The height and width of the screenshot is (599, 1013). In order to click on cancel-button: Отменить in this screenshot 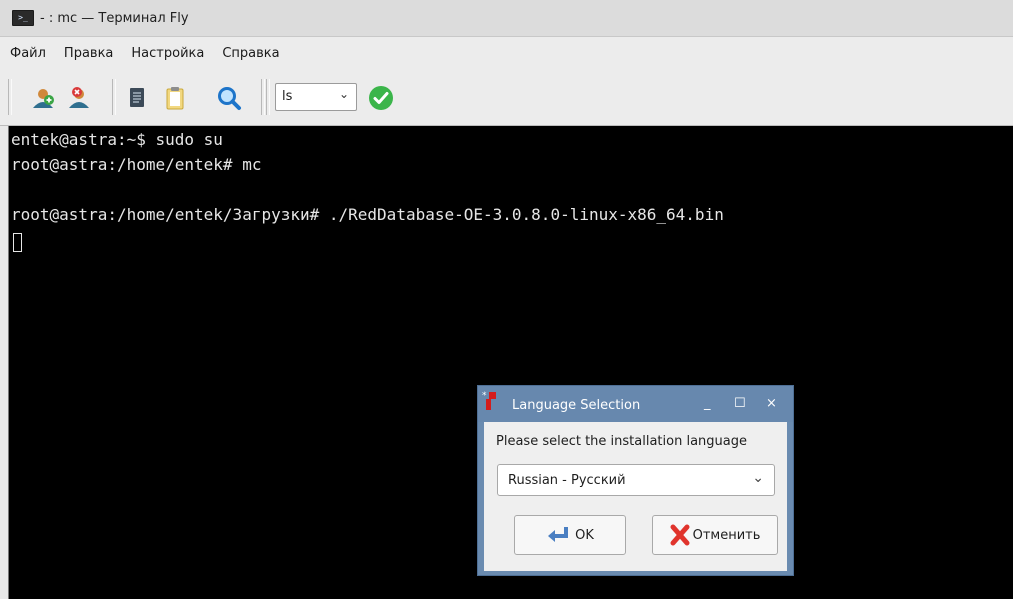, I will do `click(715, 535)`.